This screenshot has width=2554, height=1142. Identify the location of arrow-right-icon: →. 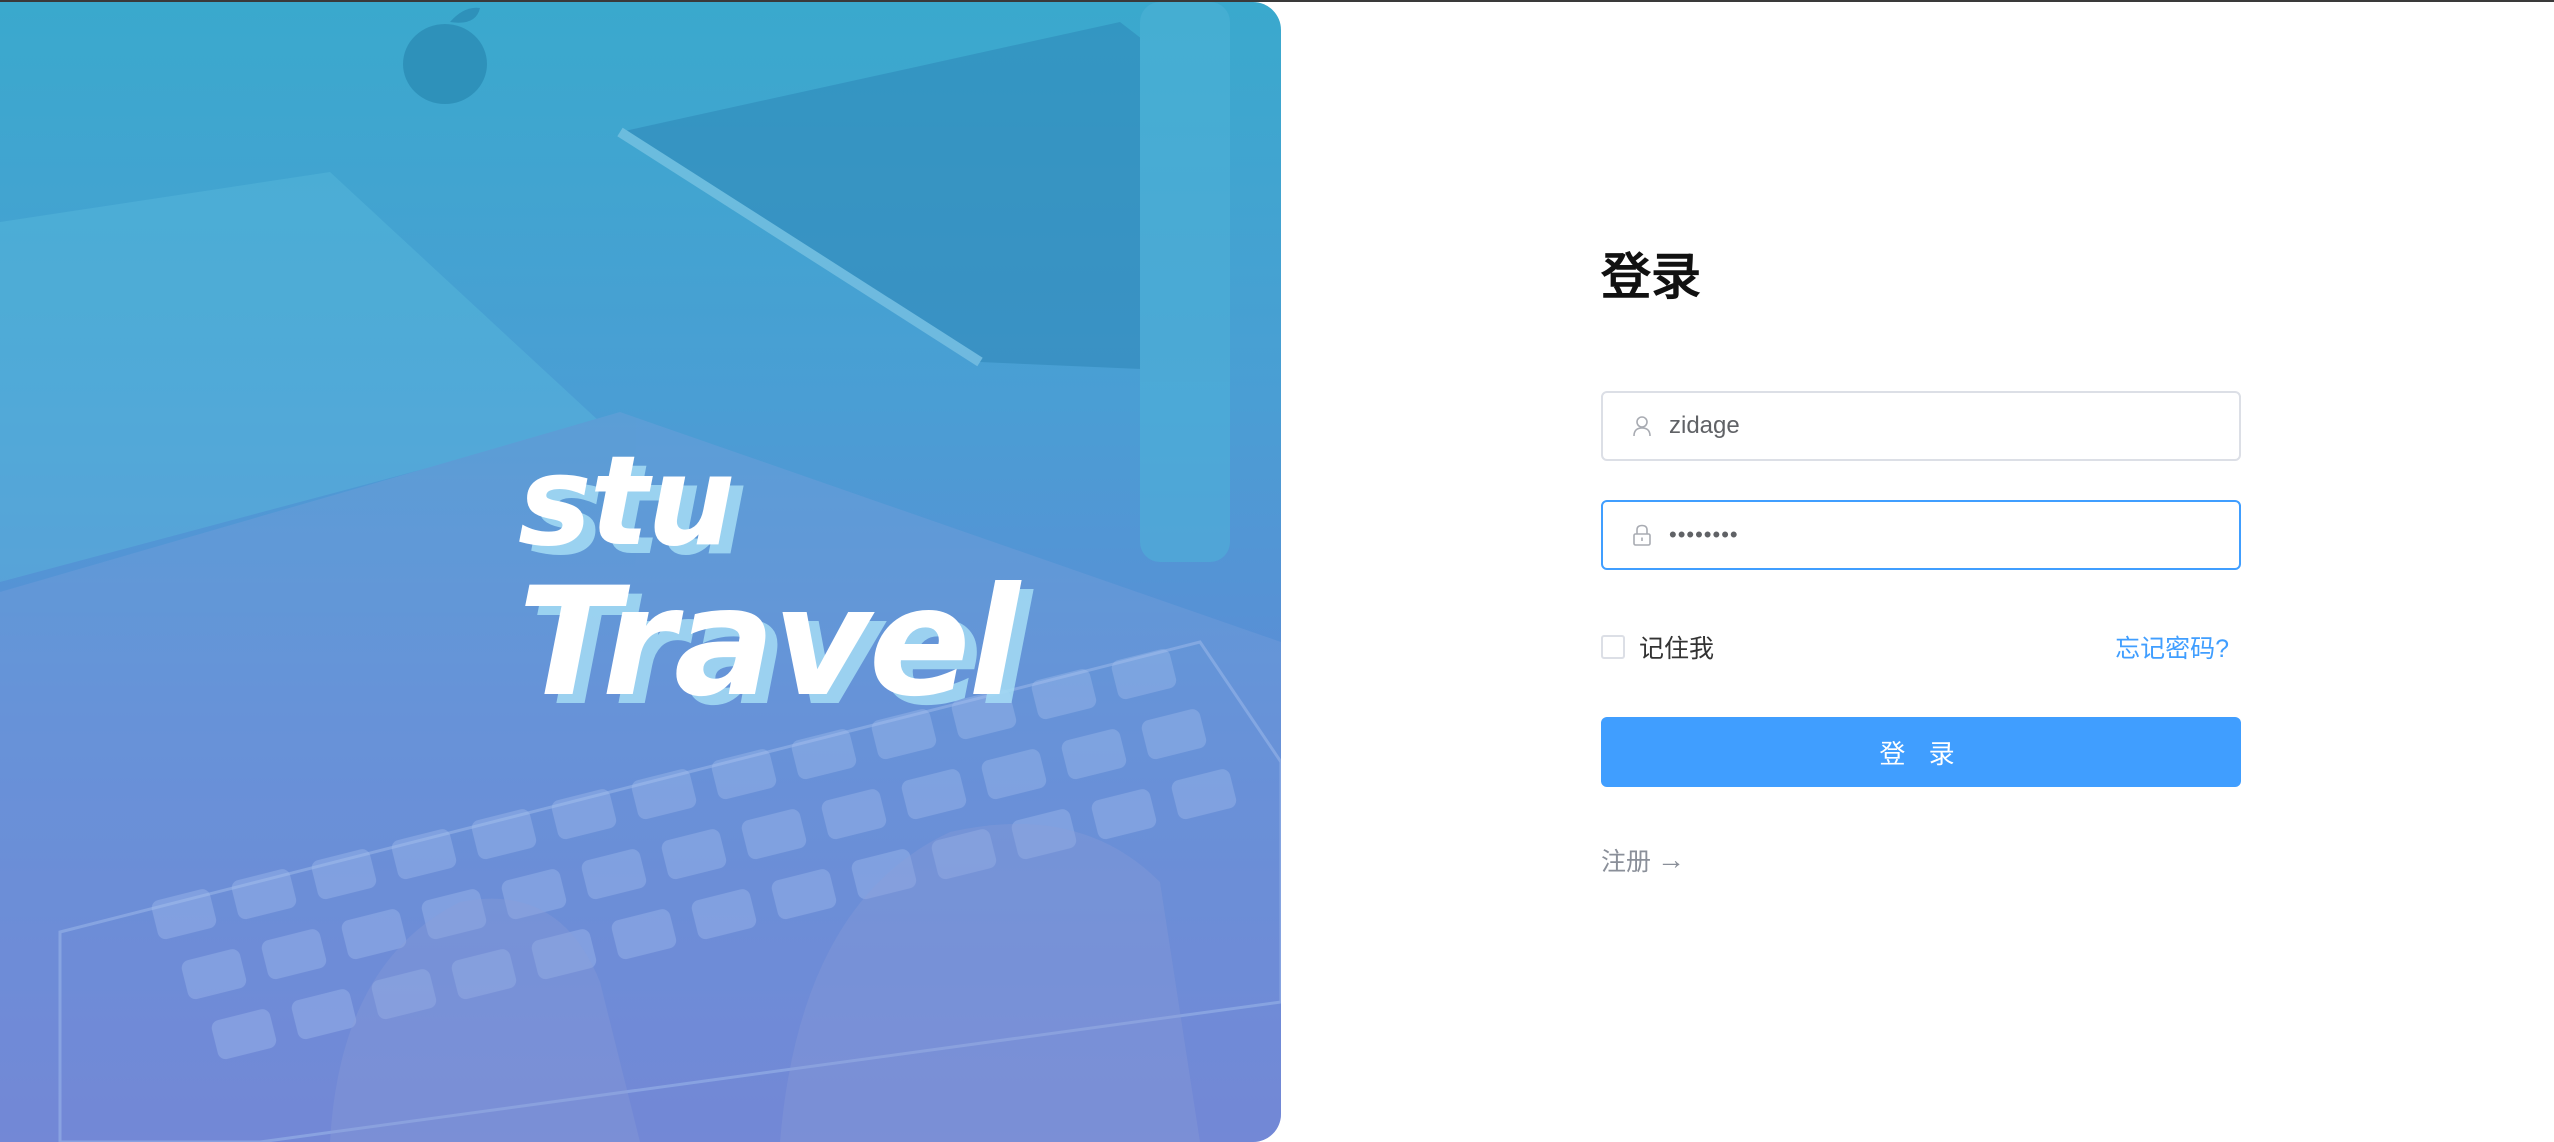
(1671, 859).